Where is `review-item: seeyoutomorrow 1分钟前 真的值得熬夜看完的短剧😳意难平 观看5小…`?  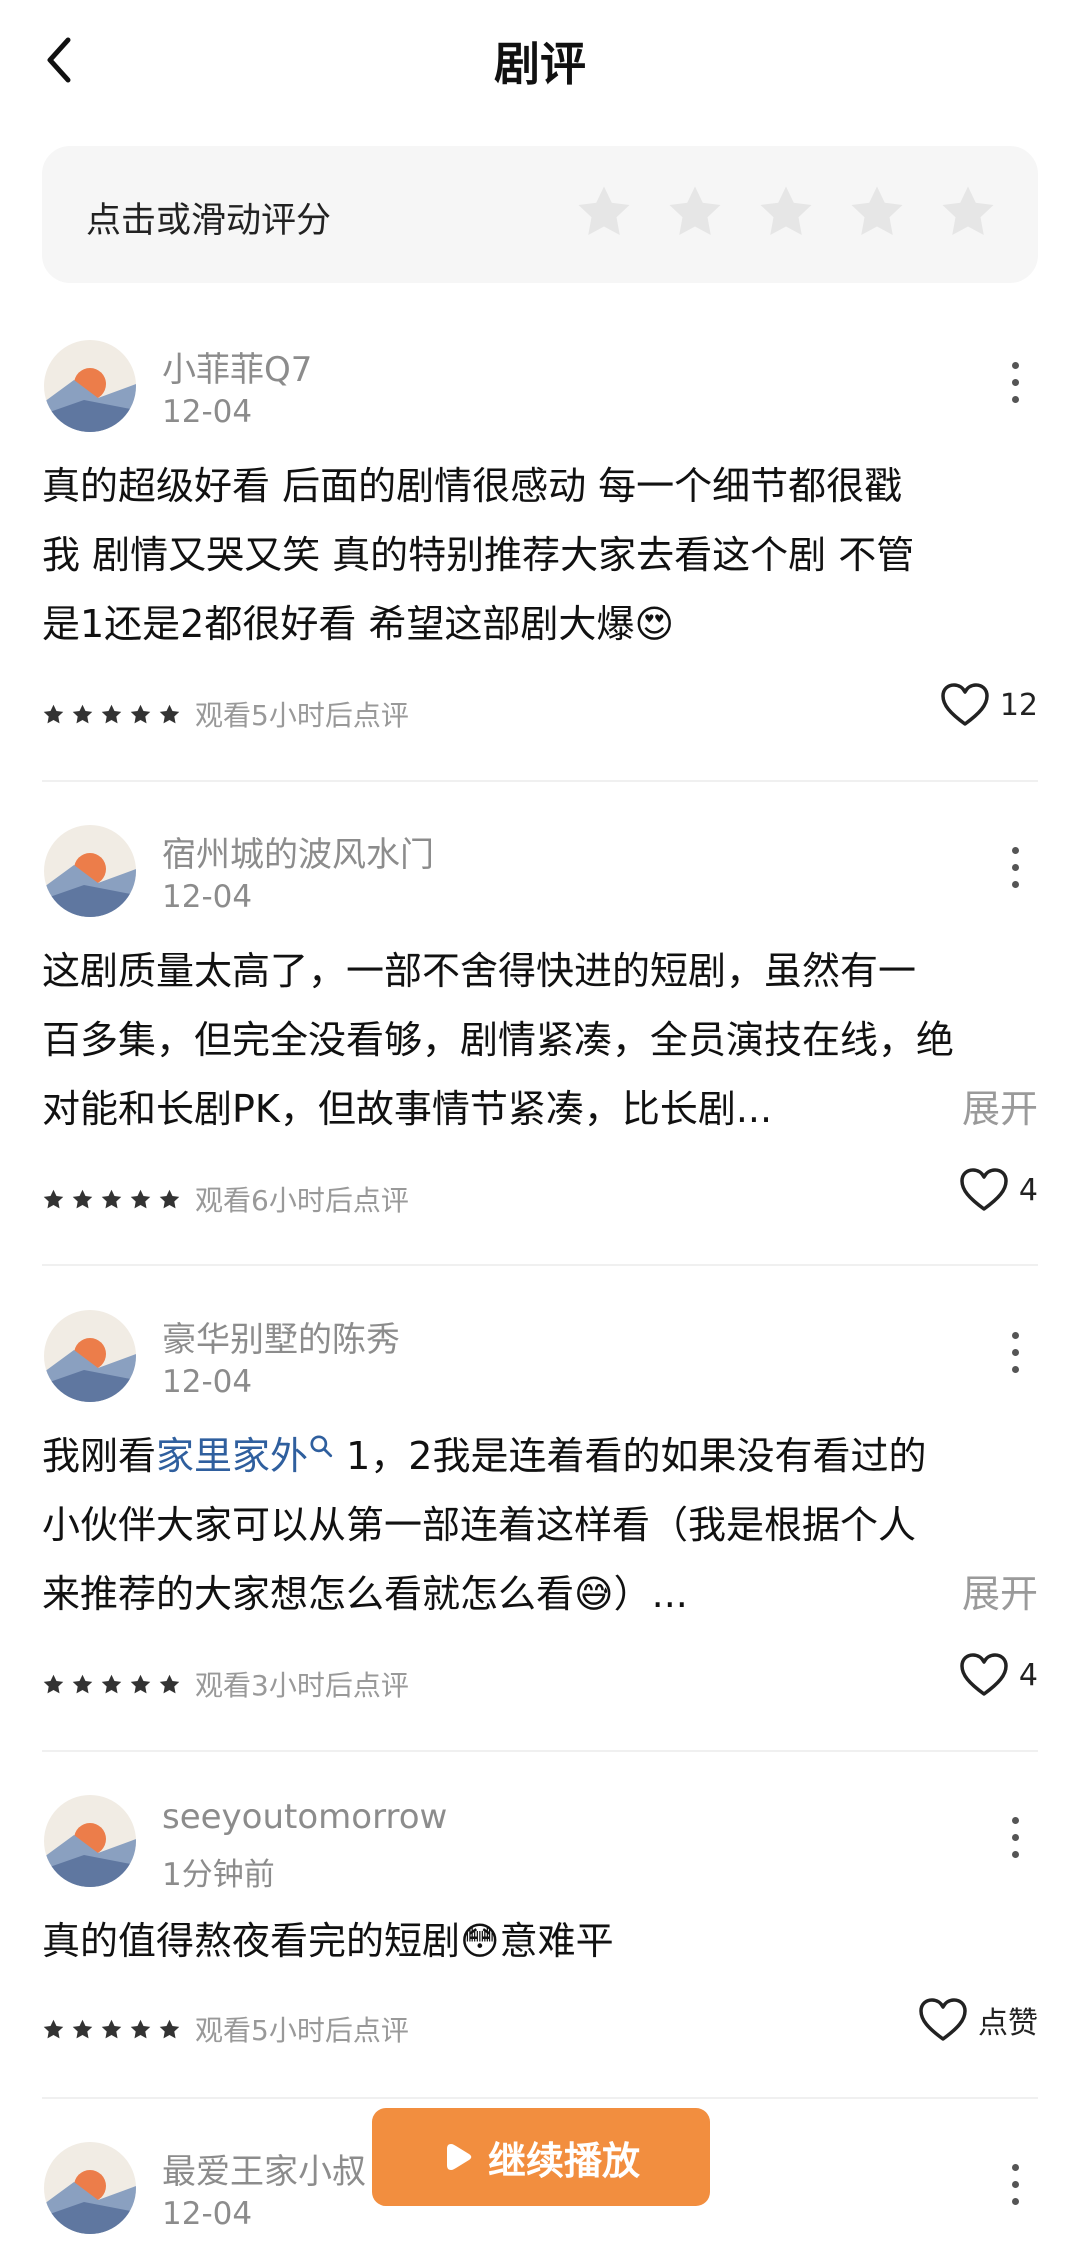
review-item: seeyoutomorrow 1分钟前 真的值得熬夜看完的短剧😳意难平 观看5小… is located at coordinates (540, 1930).